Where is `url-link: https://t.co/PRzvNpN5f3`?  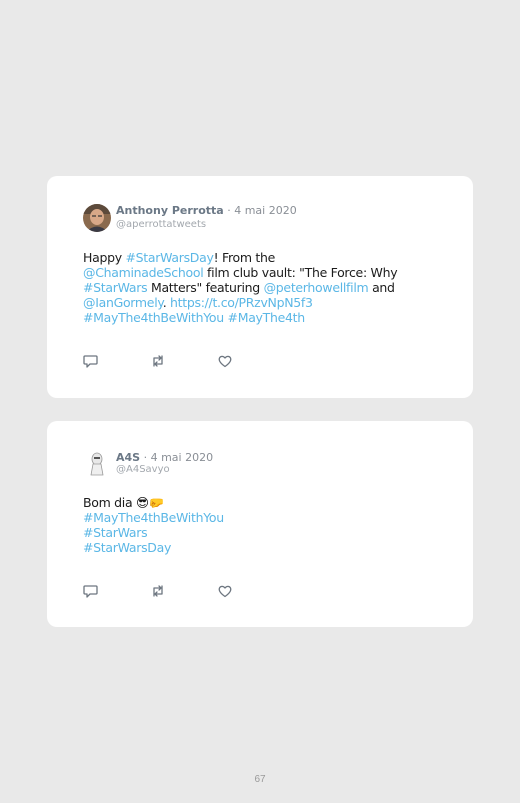 url-link: https://t.co/PRzvNpN5f3 is located at coordinates (241, 302).